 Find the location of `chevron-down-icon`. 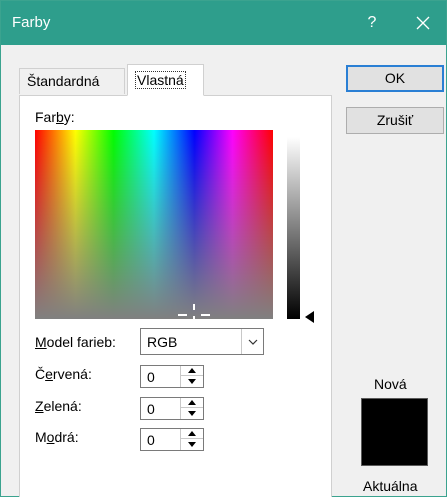

chevron-down-icon is located at coordinates (252, 341).